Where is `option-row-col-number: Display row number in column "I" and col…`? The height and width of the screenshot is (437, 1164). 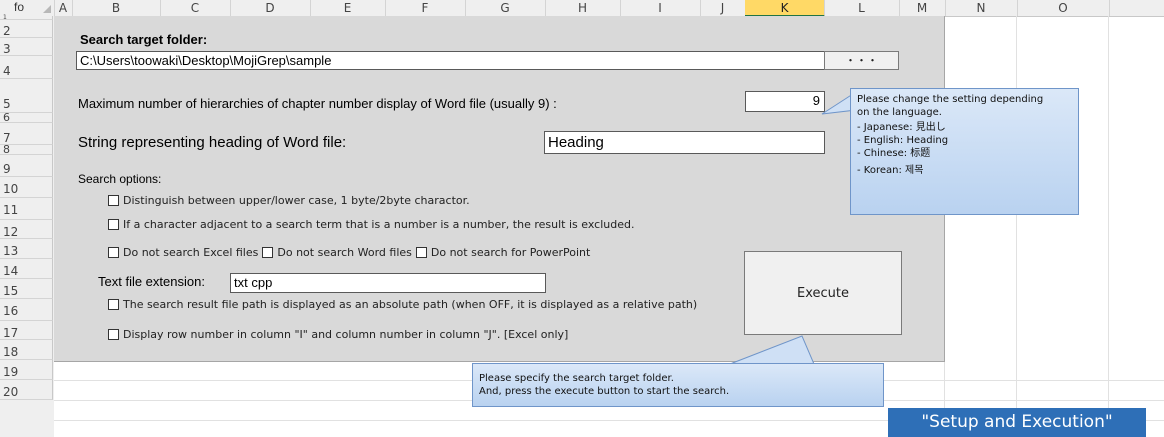 option-row-col-number: Display row number in column "I" and col… is located at coordinates (338, 334).